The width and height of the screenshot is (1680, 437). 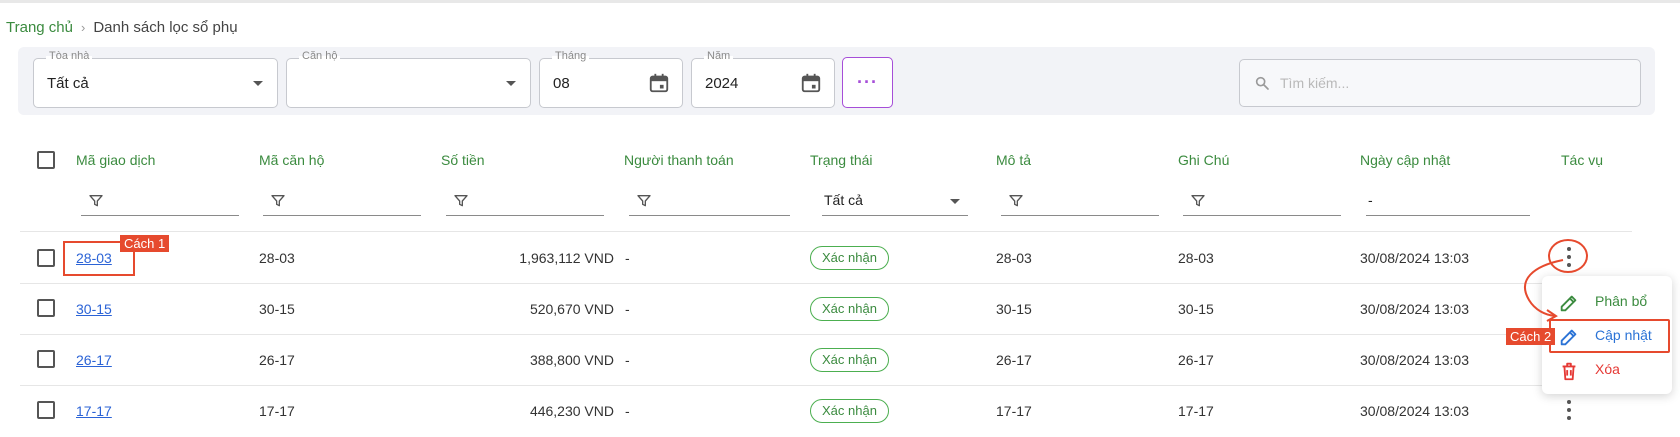 What do you see at coordinates (763, 79) in the screenshot?
I see `year-field: Năm 2024` at bounding box center [763, 79].